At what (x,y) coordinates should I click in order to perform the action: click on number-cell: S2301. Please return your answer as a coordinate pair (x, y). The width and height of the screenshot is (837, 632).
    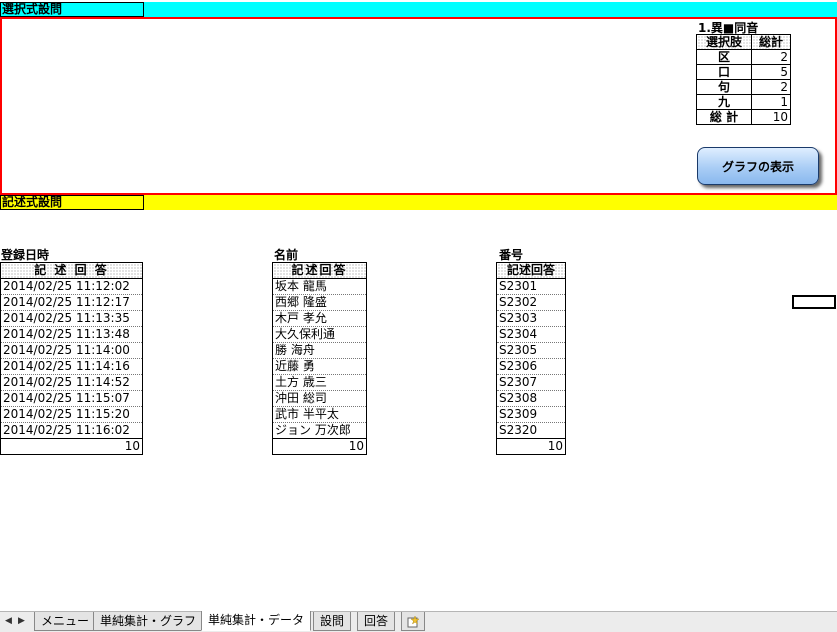
    Looking at the image, I should click on (531, 286).